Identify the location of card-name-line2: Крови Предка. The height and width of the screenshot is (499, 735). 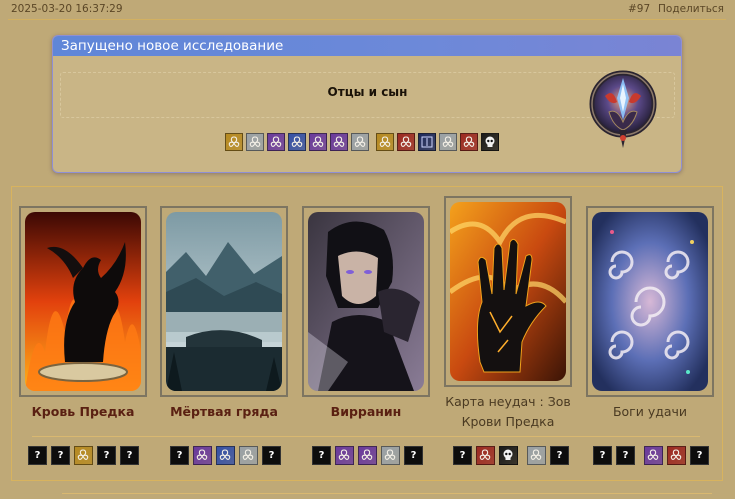
(508, 421).